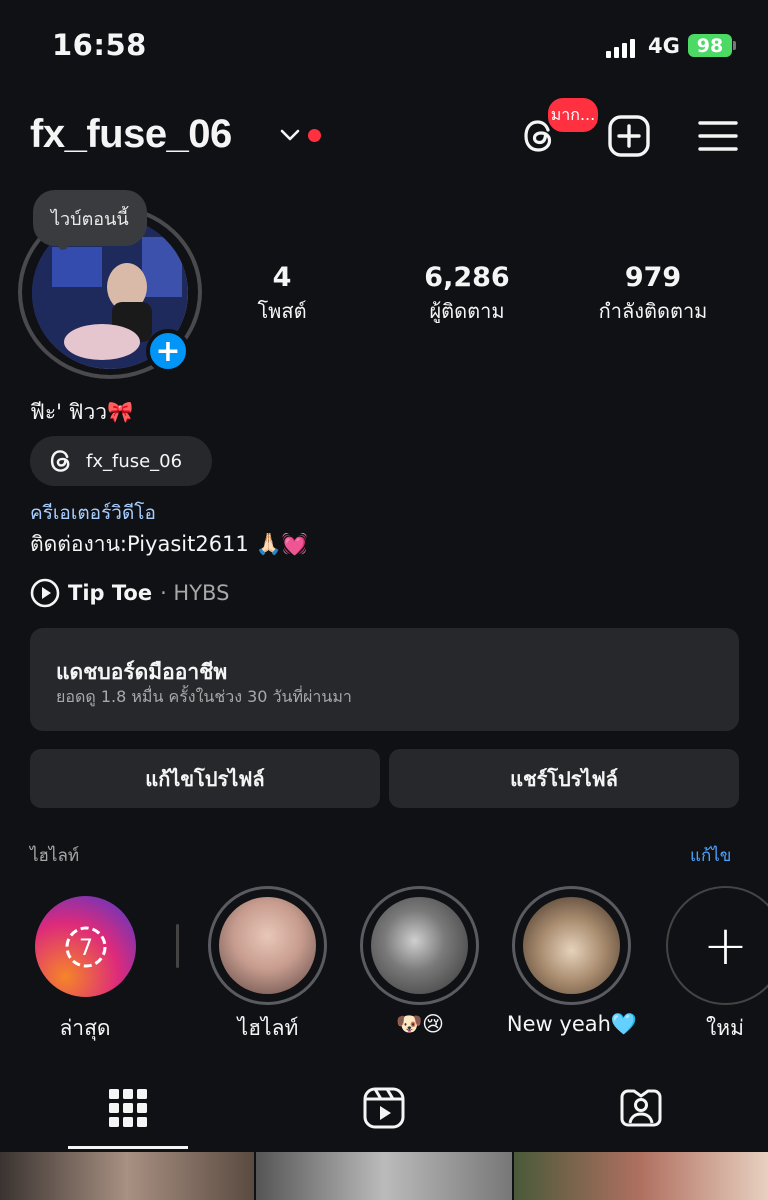  I want to click on stat-label: ผู้ติดตาม, so click(467, 311).